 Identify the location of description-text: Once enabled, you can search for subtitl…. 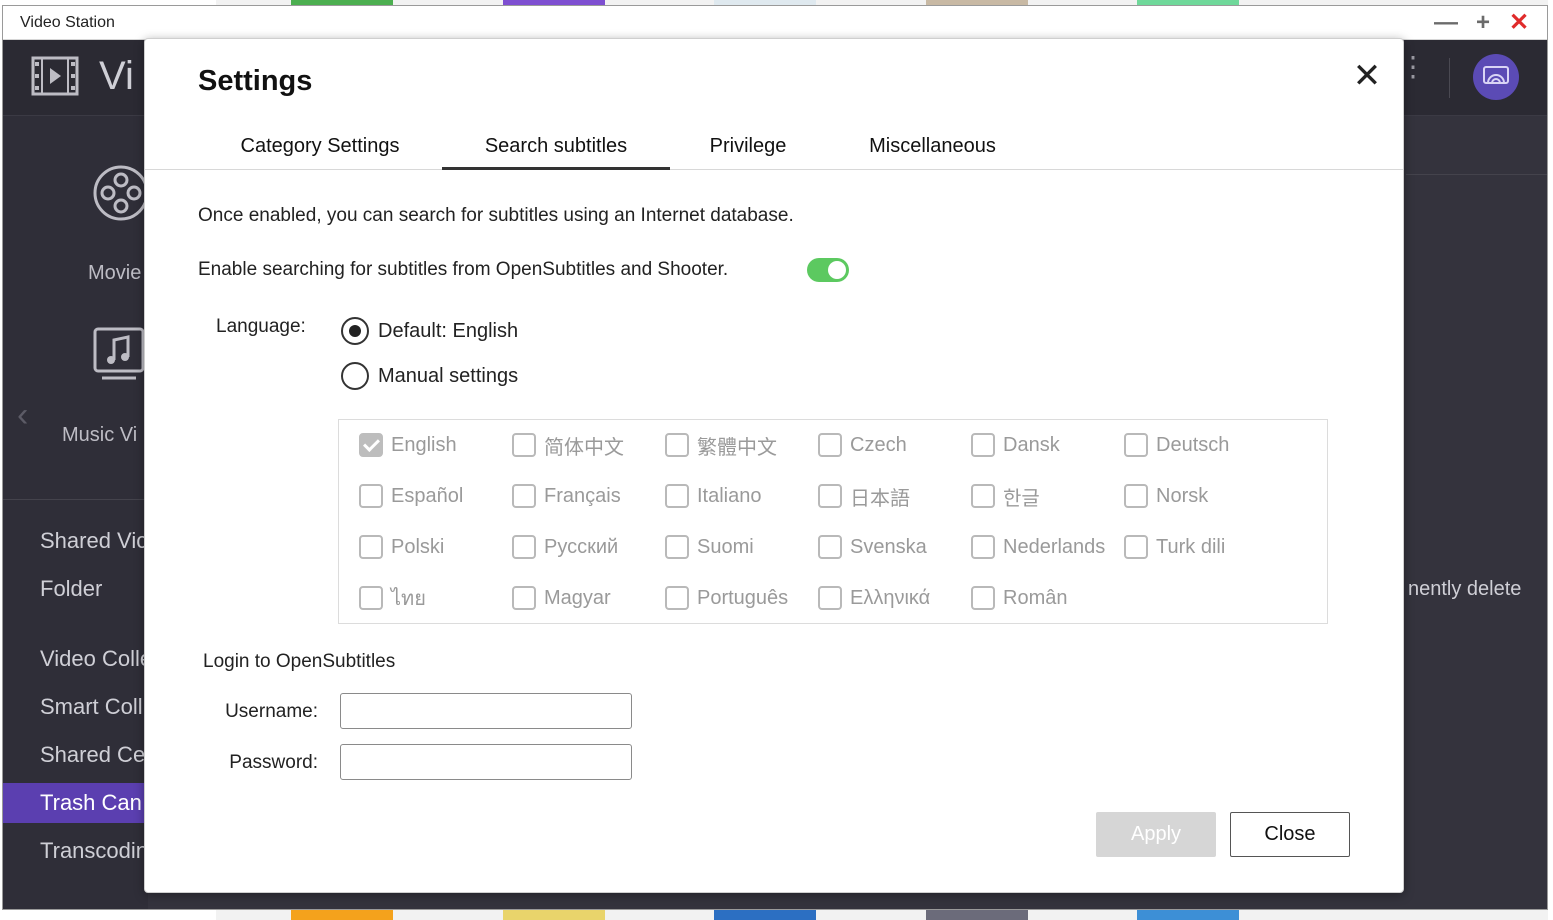
(496, 215).